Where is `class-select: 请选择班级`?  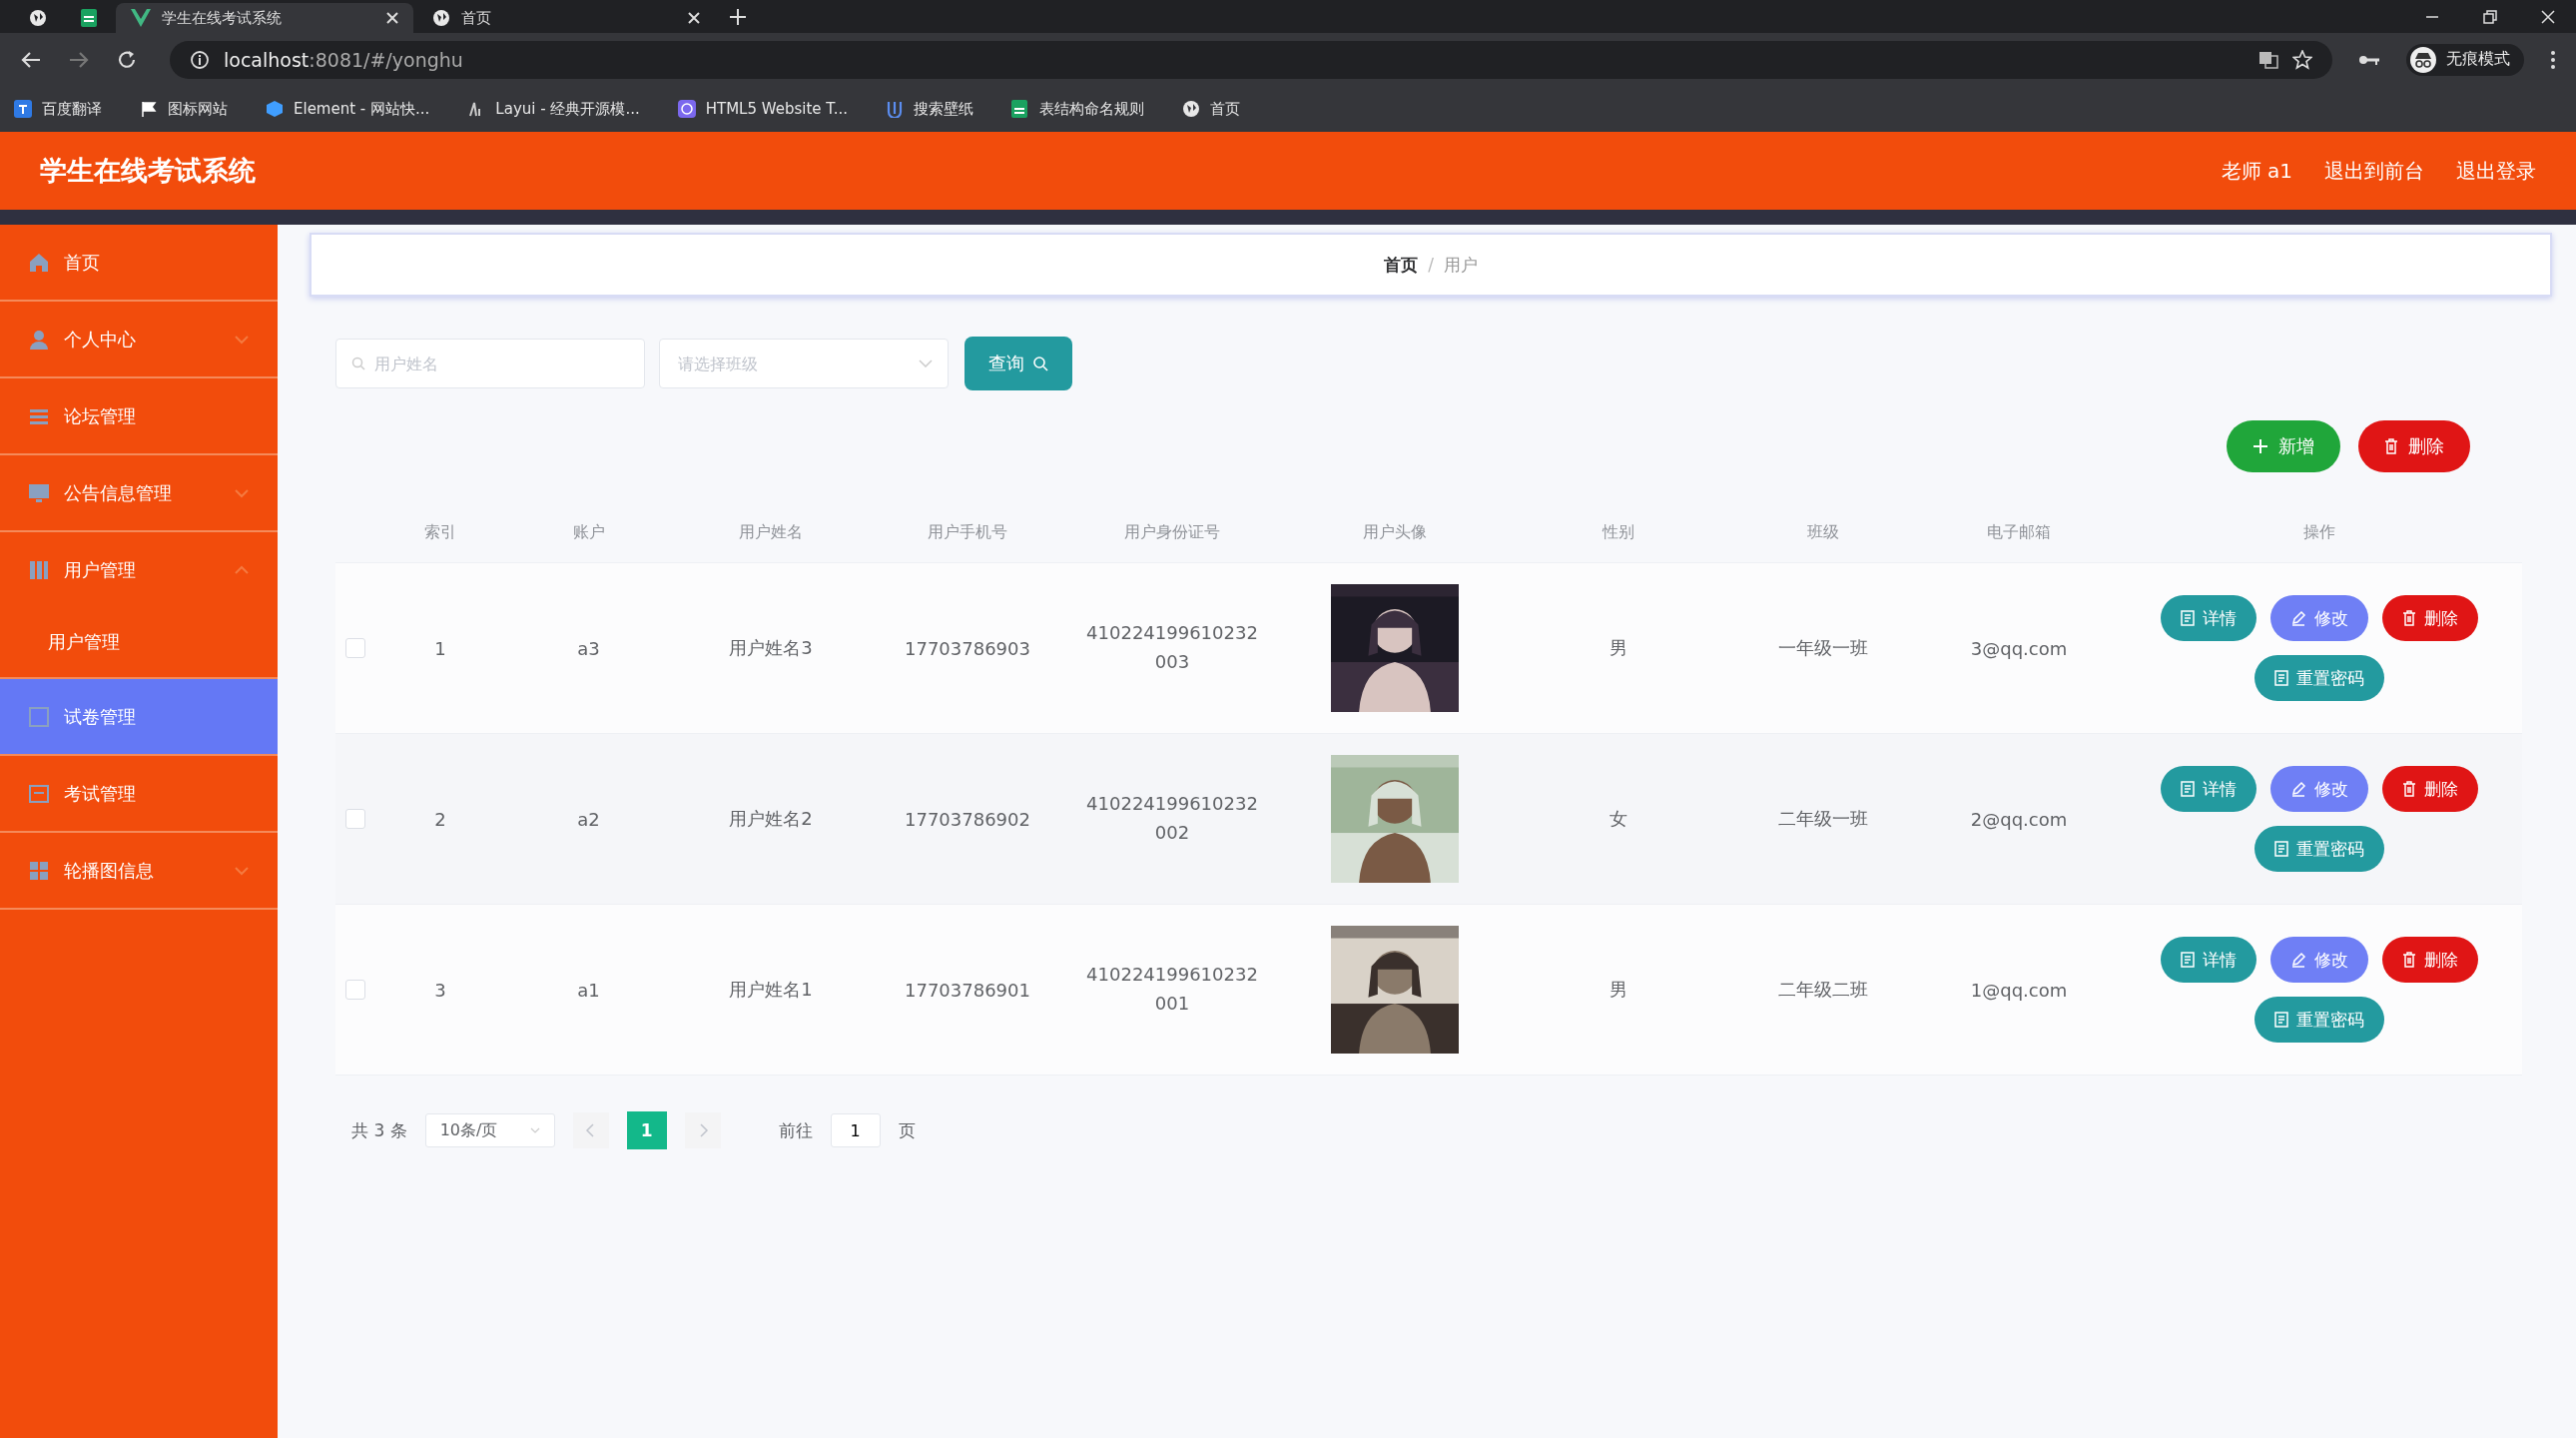 class-select: 请选择班级 is located at coordinates (804, 363).